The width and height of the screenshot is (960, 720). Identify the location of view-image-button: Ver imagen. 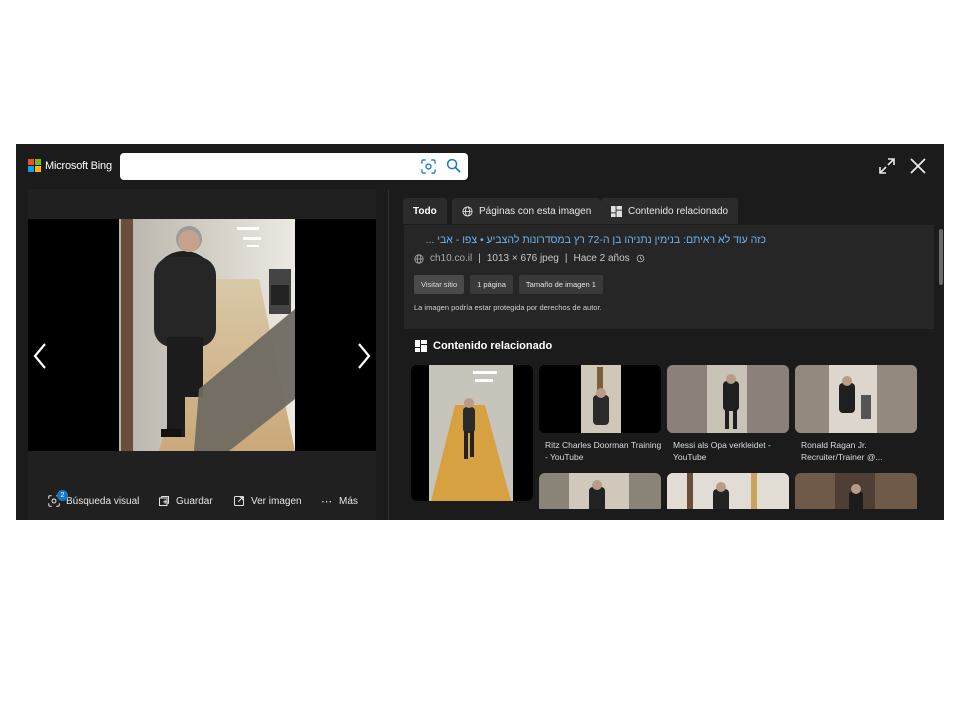
(267, 501).